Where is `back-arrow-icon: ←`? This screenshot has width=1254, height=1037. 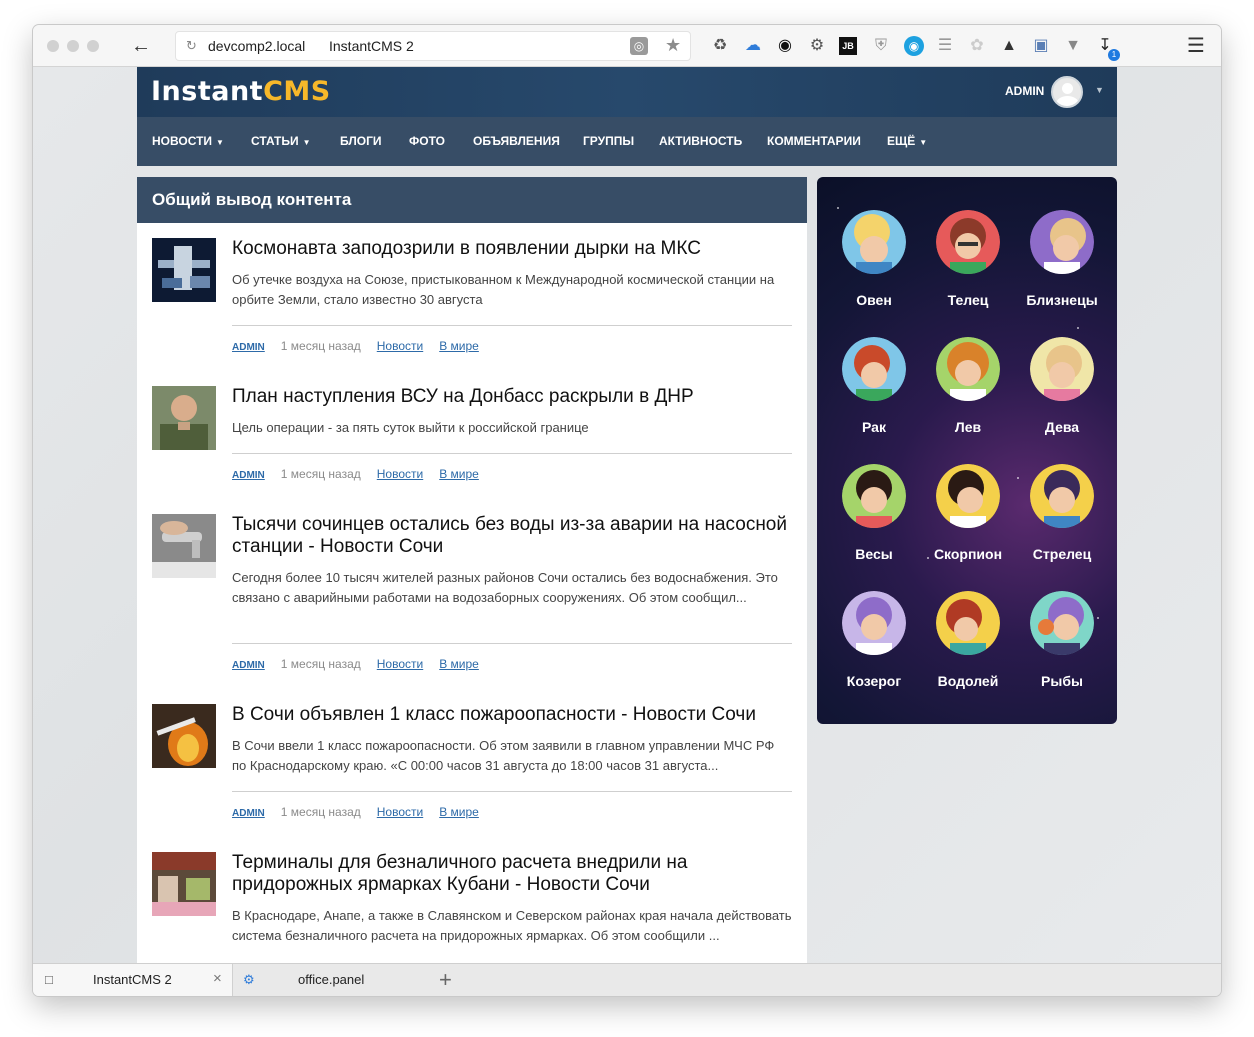
back-arrow-icon: ← is located at coordinates (141, 46).